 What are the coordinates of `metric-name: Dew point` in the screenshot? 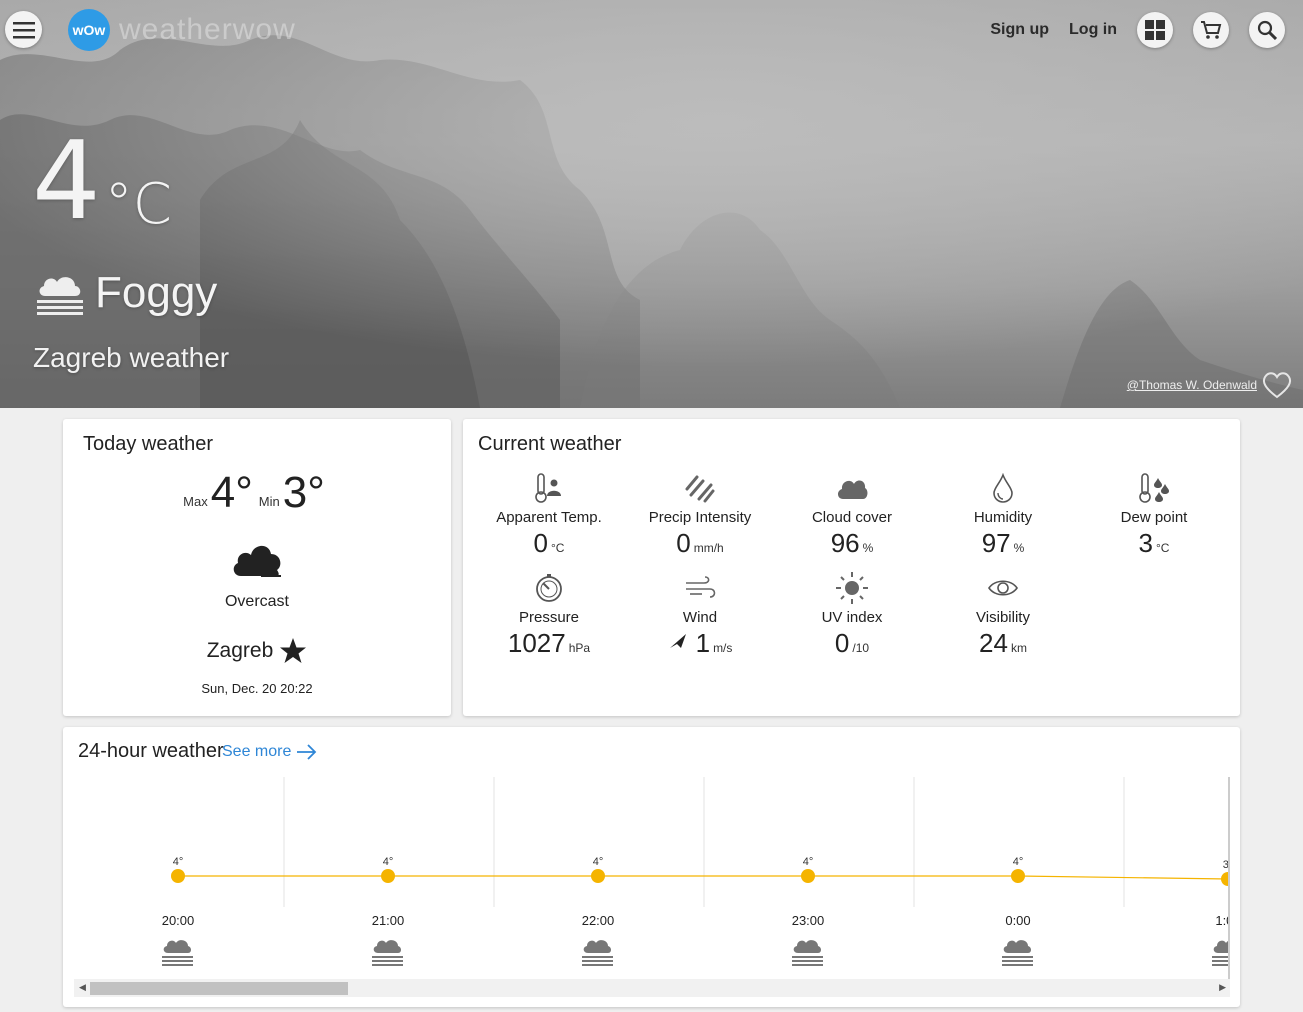 It's located at (1154, 517).